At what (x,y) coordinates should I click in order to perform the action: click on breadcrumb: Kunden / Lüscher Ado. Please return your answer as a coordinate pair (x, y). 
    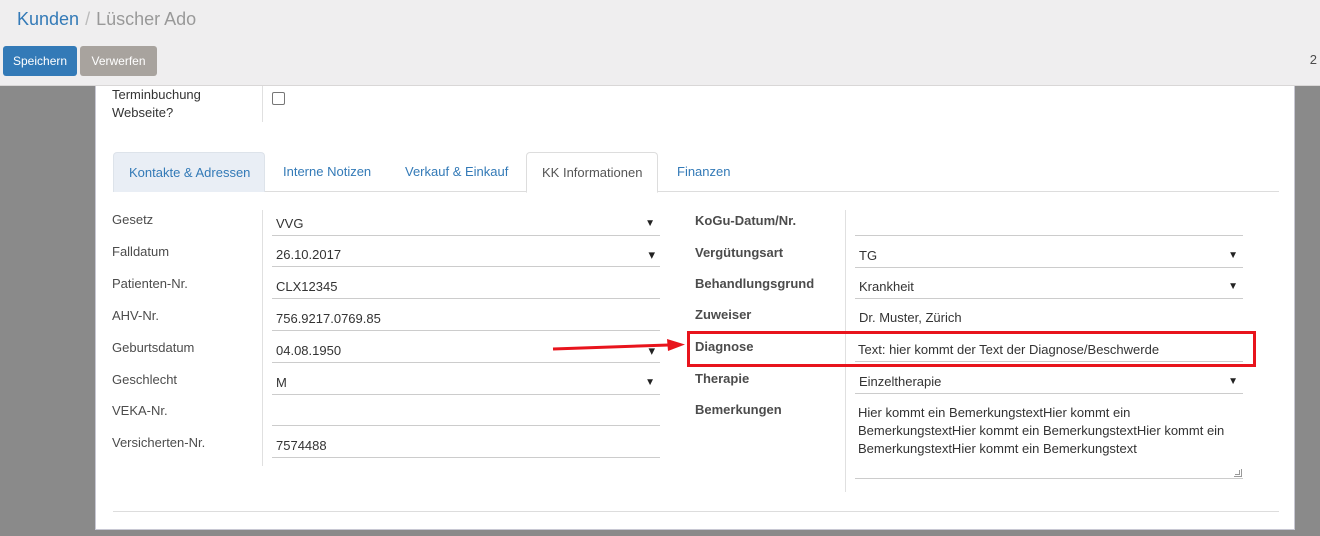
    Looking at the image, I should click on (106, 19).